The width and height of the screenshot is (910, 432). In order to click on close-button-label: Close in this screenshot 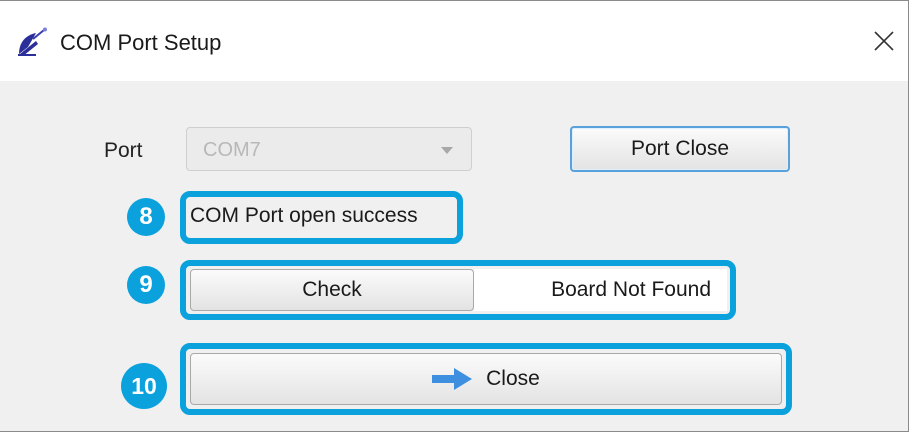, I will do `click(513, 378)`.